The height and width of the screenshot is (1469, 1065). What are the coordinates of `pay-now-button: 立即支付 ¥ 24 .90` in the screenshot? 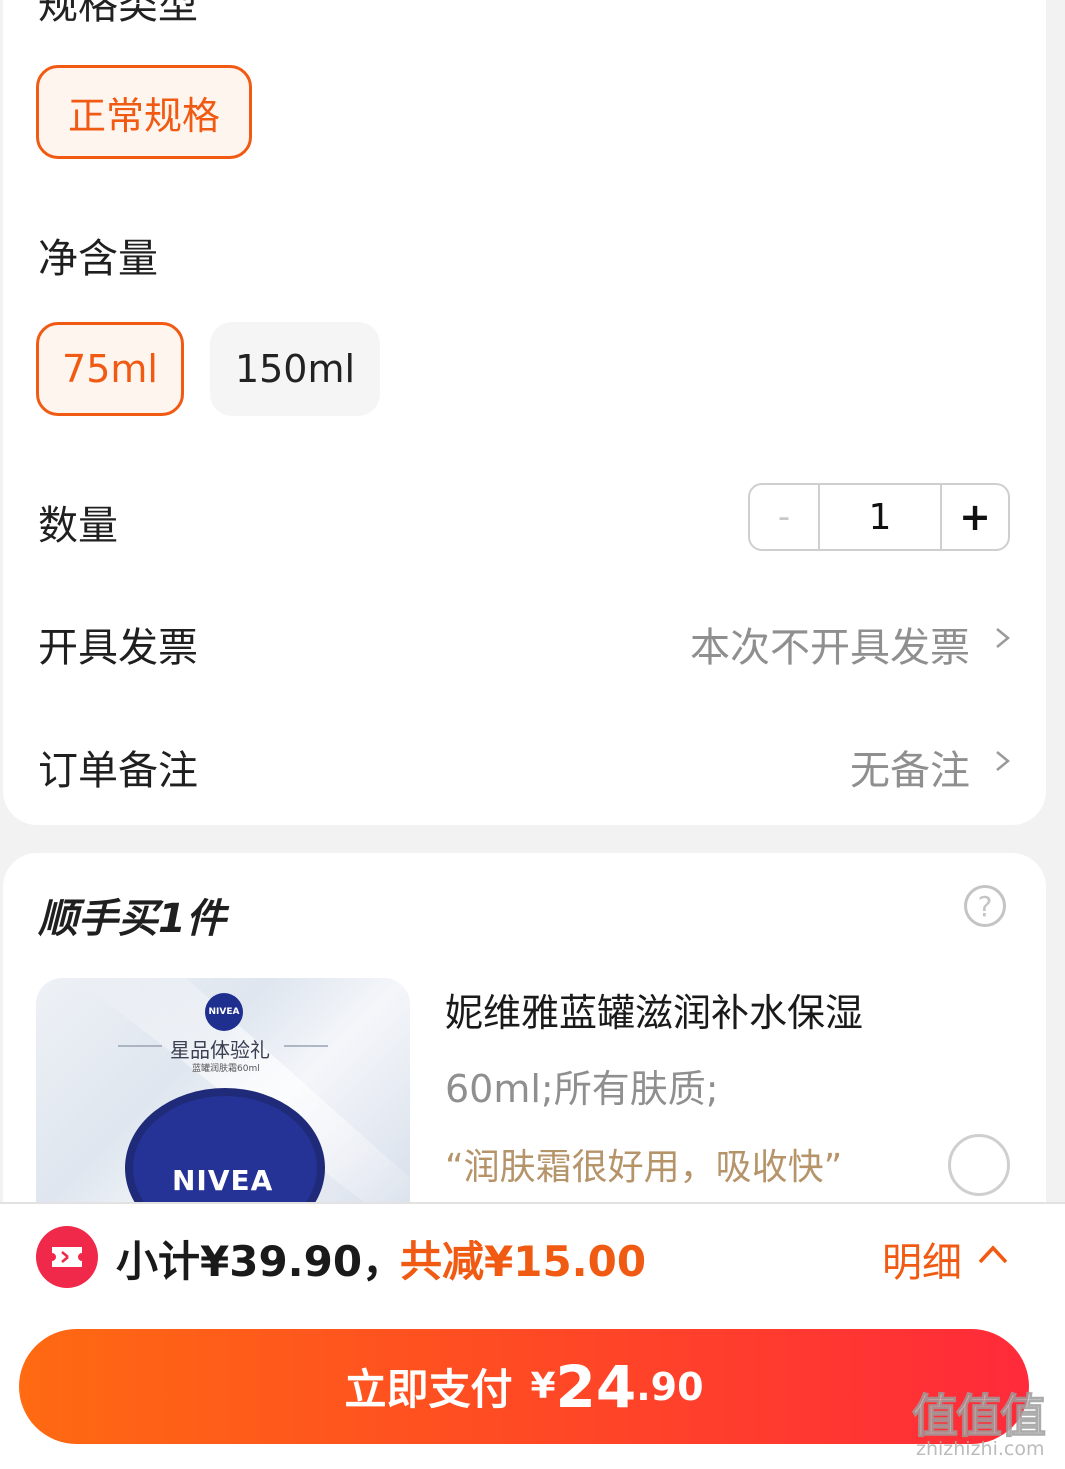 It's located at (524, 1386).